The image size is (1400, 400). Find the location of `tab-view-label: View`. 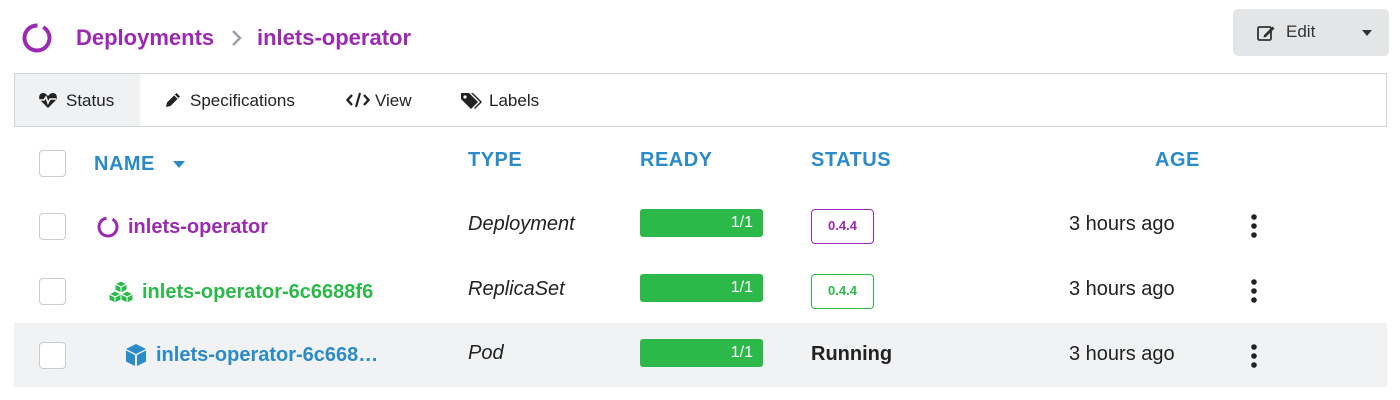

tab-view-label: View is located at coordinates (393, 100).